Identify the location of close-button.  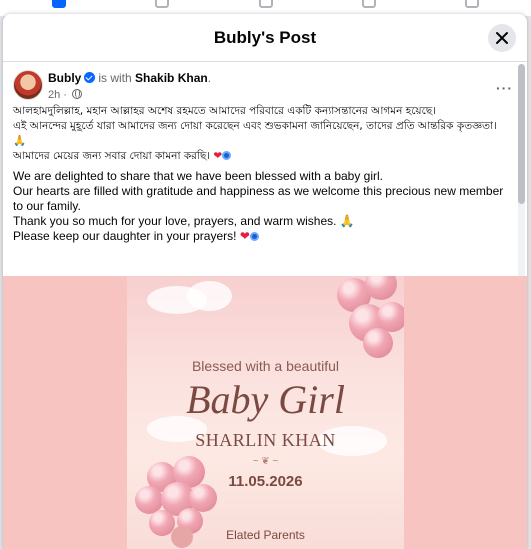
(502, 38).